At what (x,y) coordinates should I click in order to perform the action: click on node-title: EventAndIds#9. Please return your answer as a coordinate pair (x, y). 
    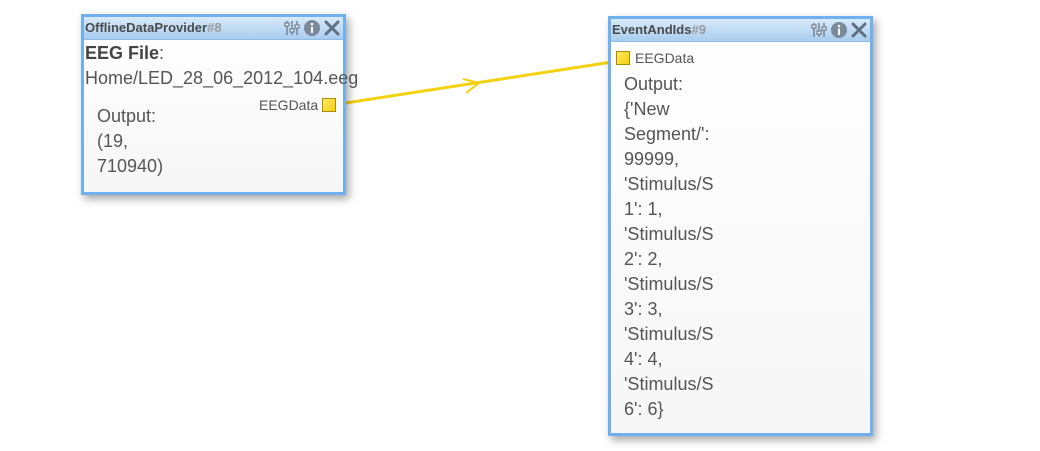
    Looking at the image, I should click on (659, 29).